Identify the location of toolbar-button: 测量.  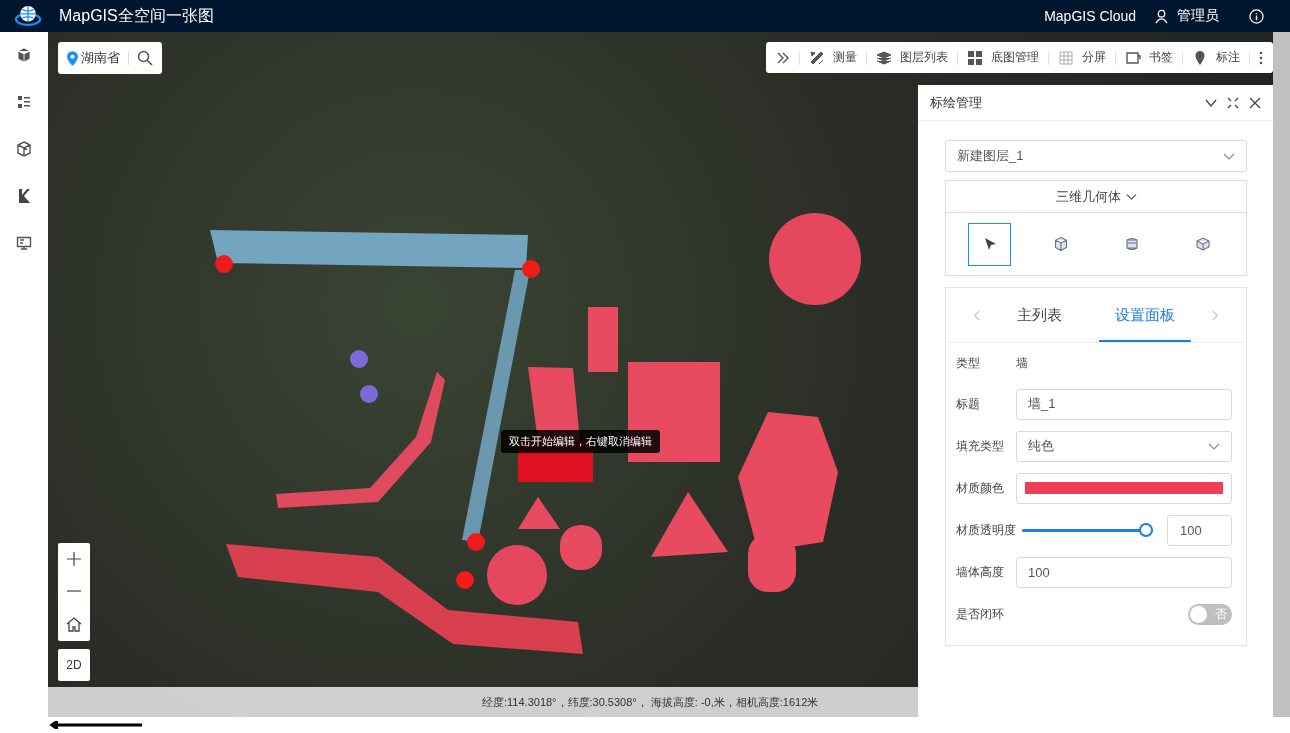
(833, 57).